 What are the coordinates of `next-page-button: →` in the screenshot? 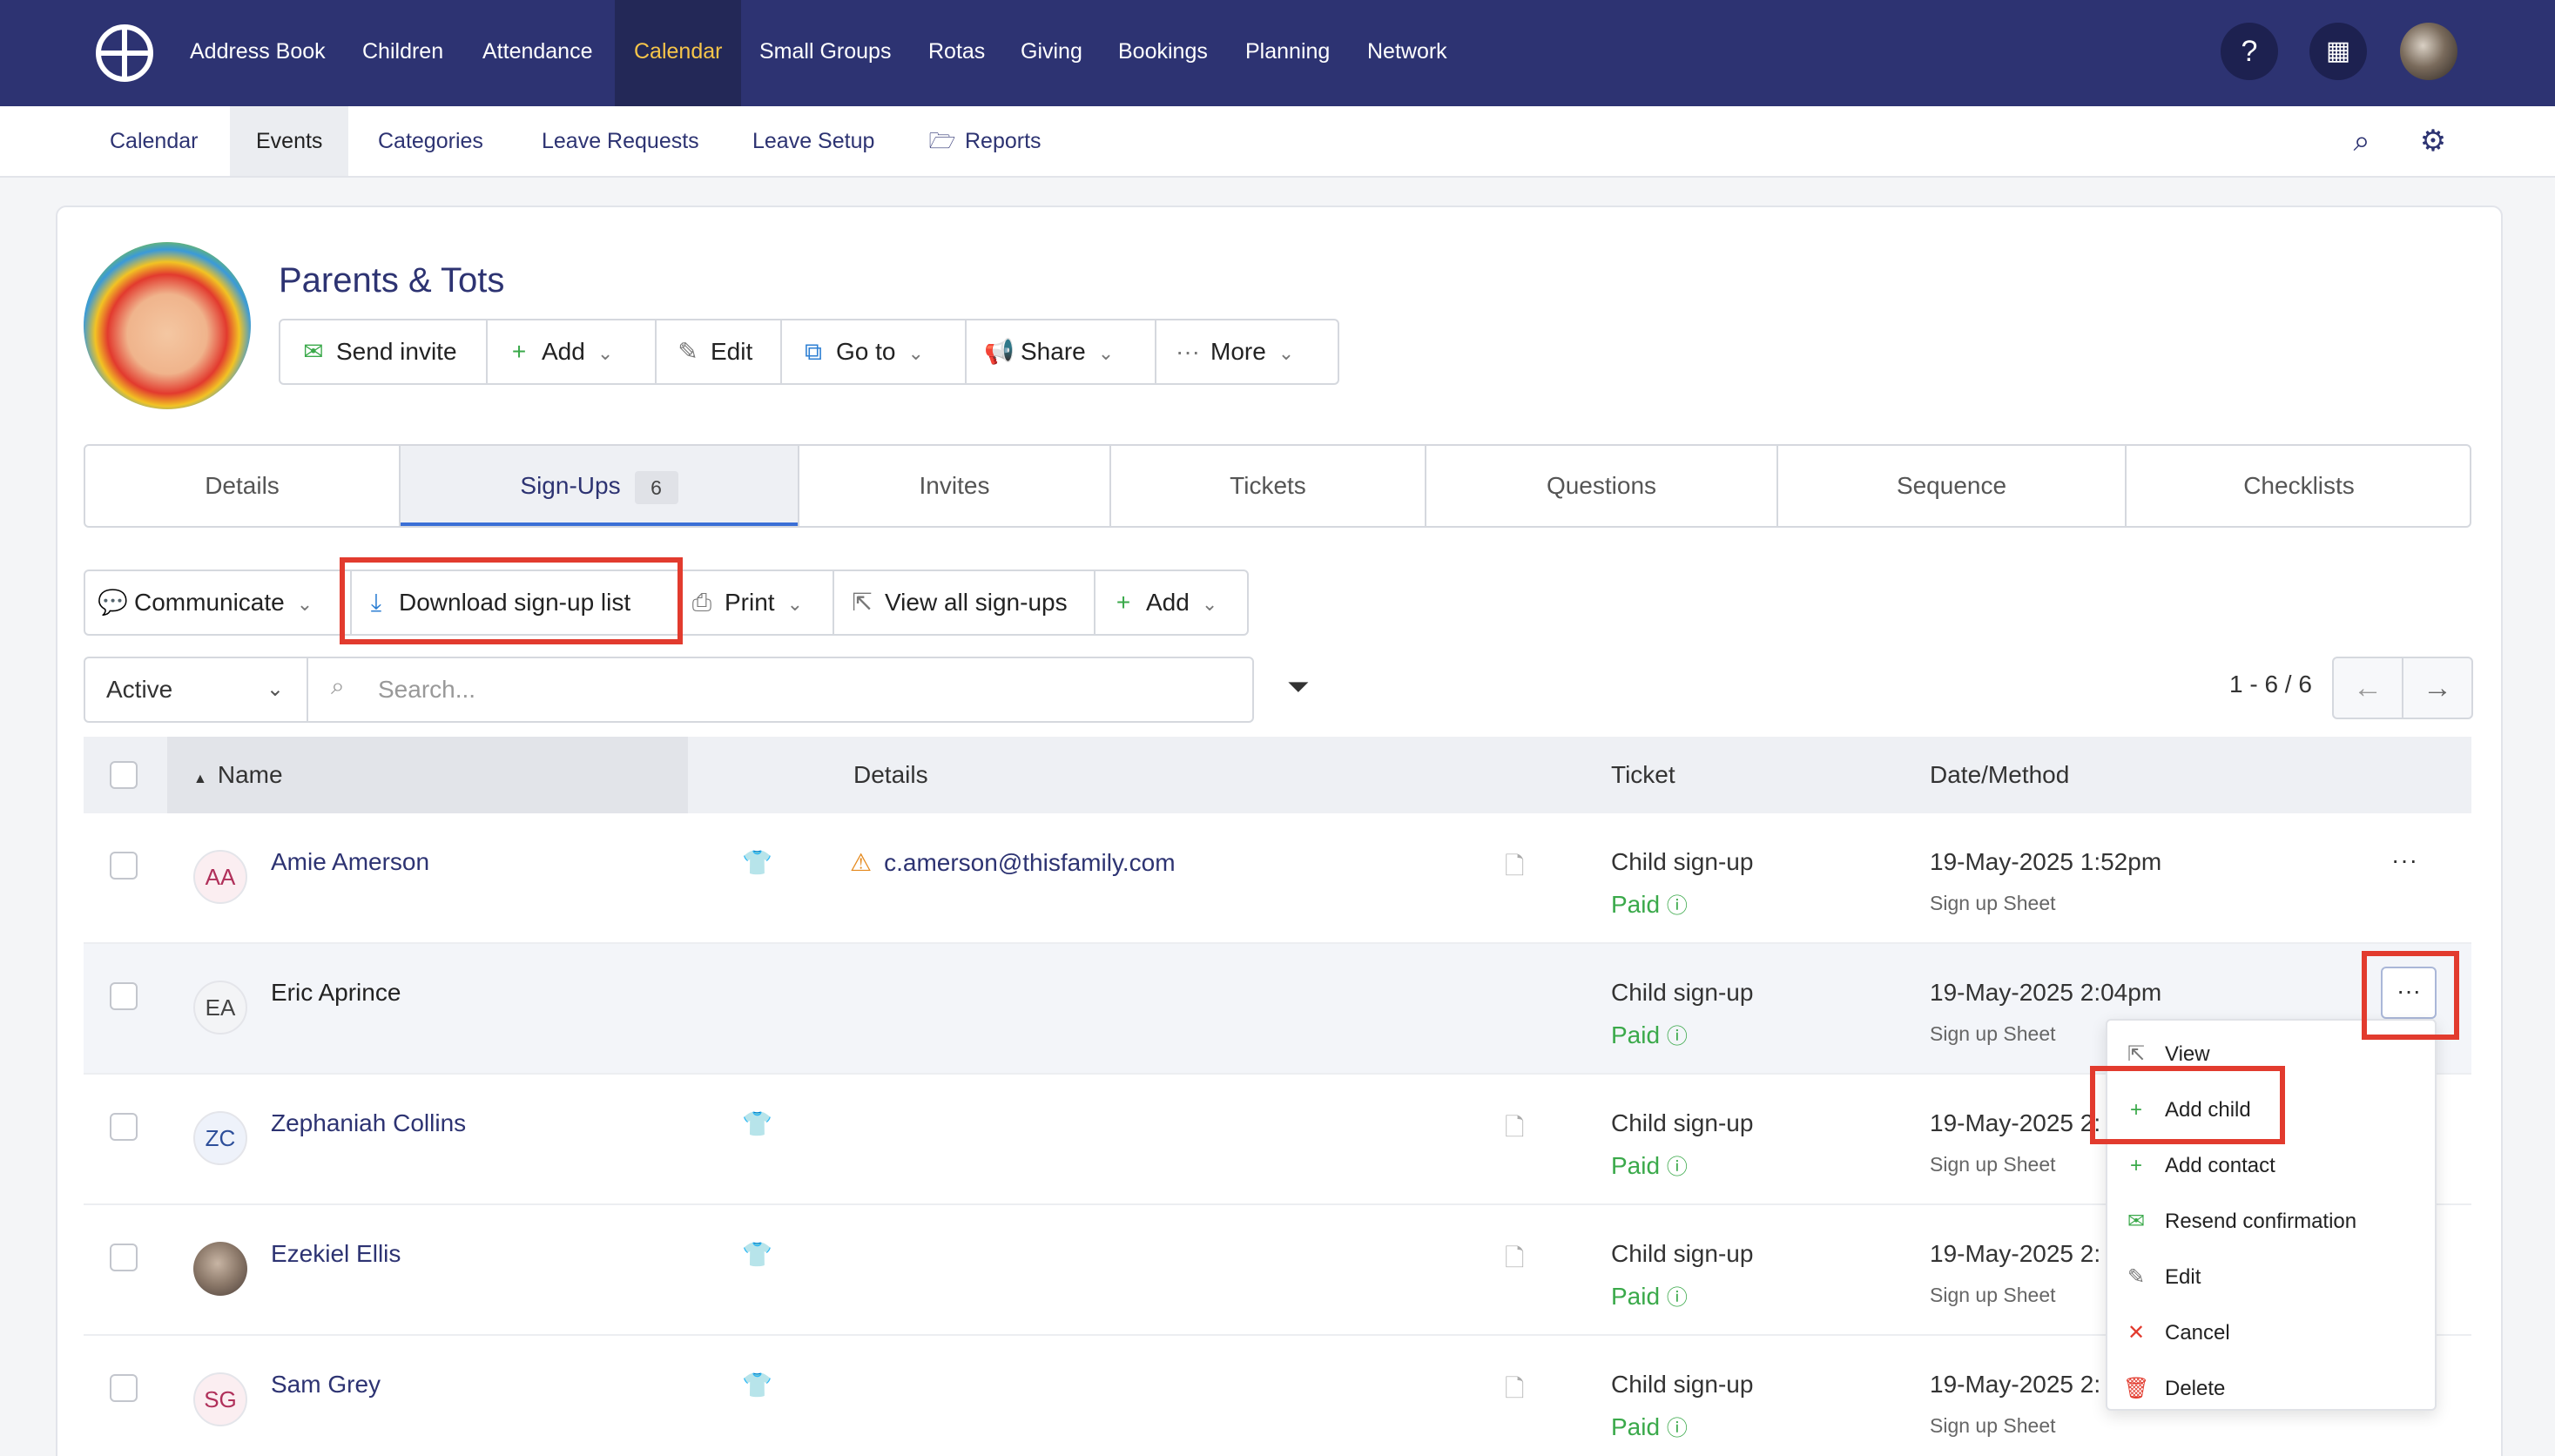 It's located at (2437, 688).